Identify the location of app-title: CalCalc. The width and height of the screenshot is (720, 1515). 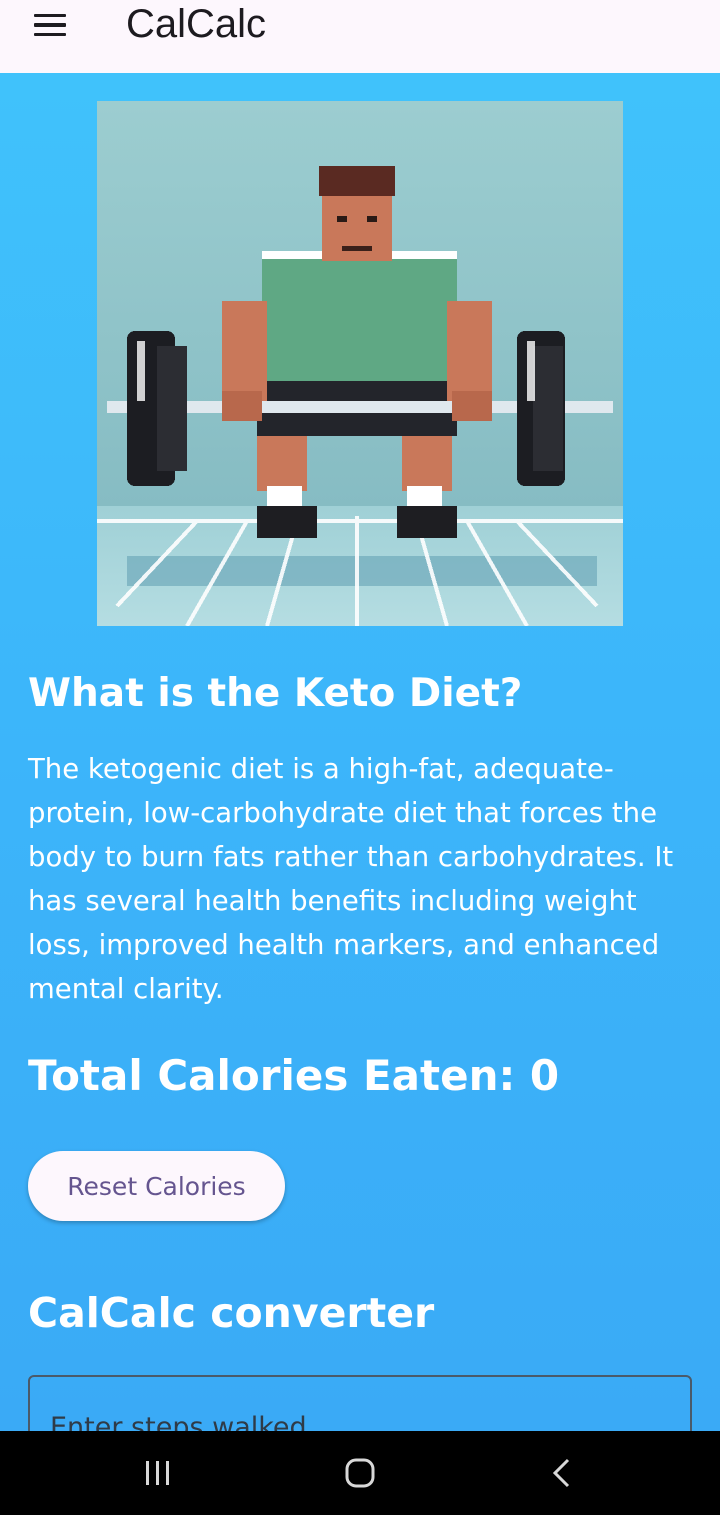
(196, 24).